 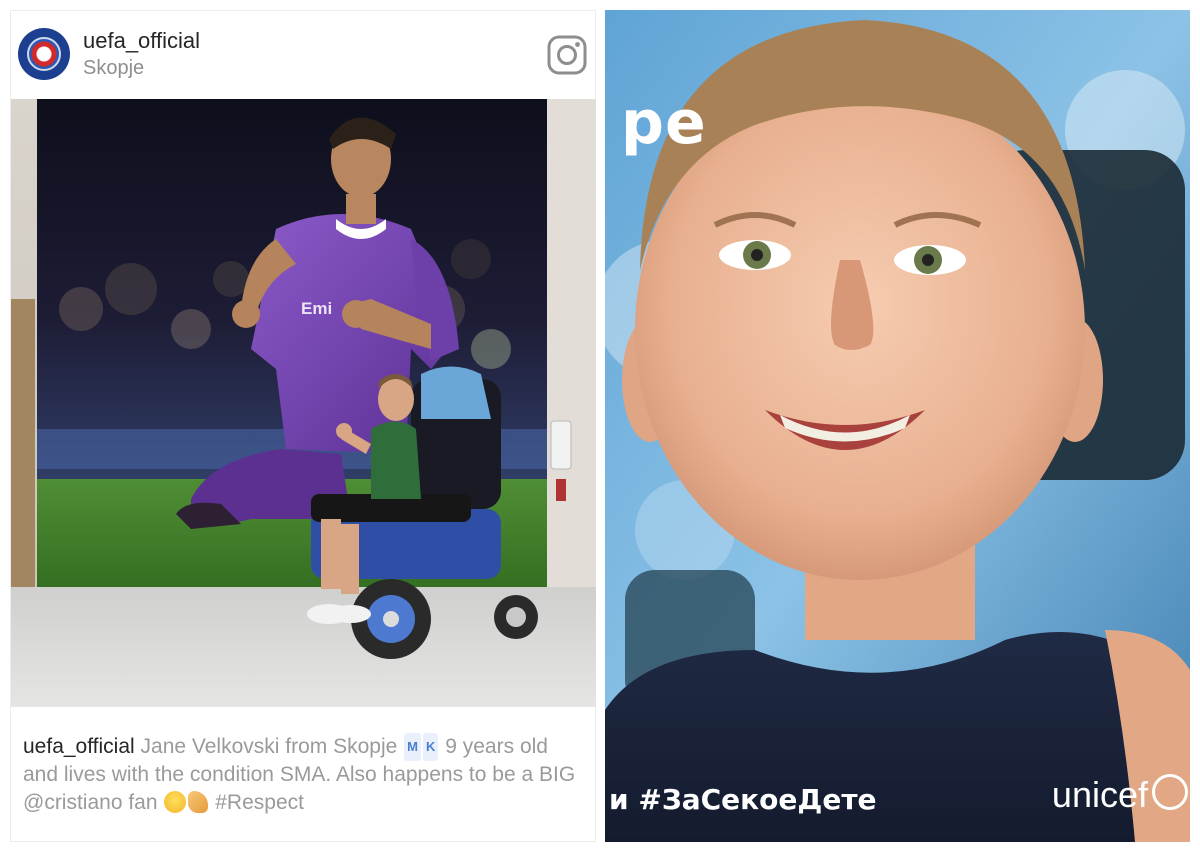 I want to click on flexed-biceps-emoji-icon, so click(x=198, y=802).